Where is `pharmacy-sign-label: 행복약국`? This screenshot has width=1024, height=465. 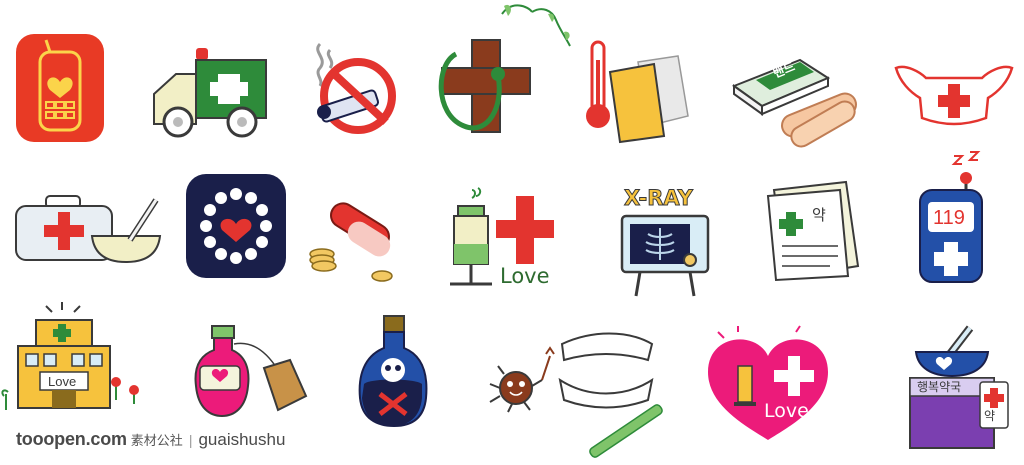
pharmacy-sign-label: 행복약국 is located at coordinates (939, 387).